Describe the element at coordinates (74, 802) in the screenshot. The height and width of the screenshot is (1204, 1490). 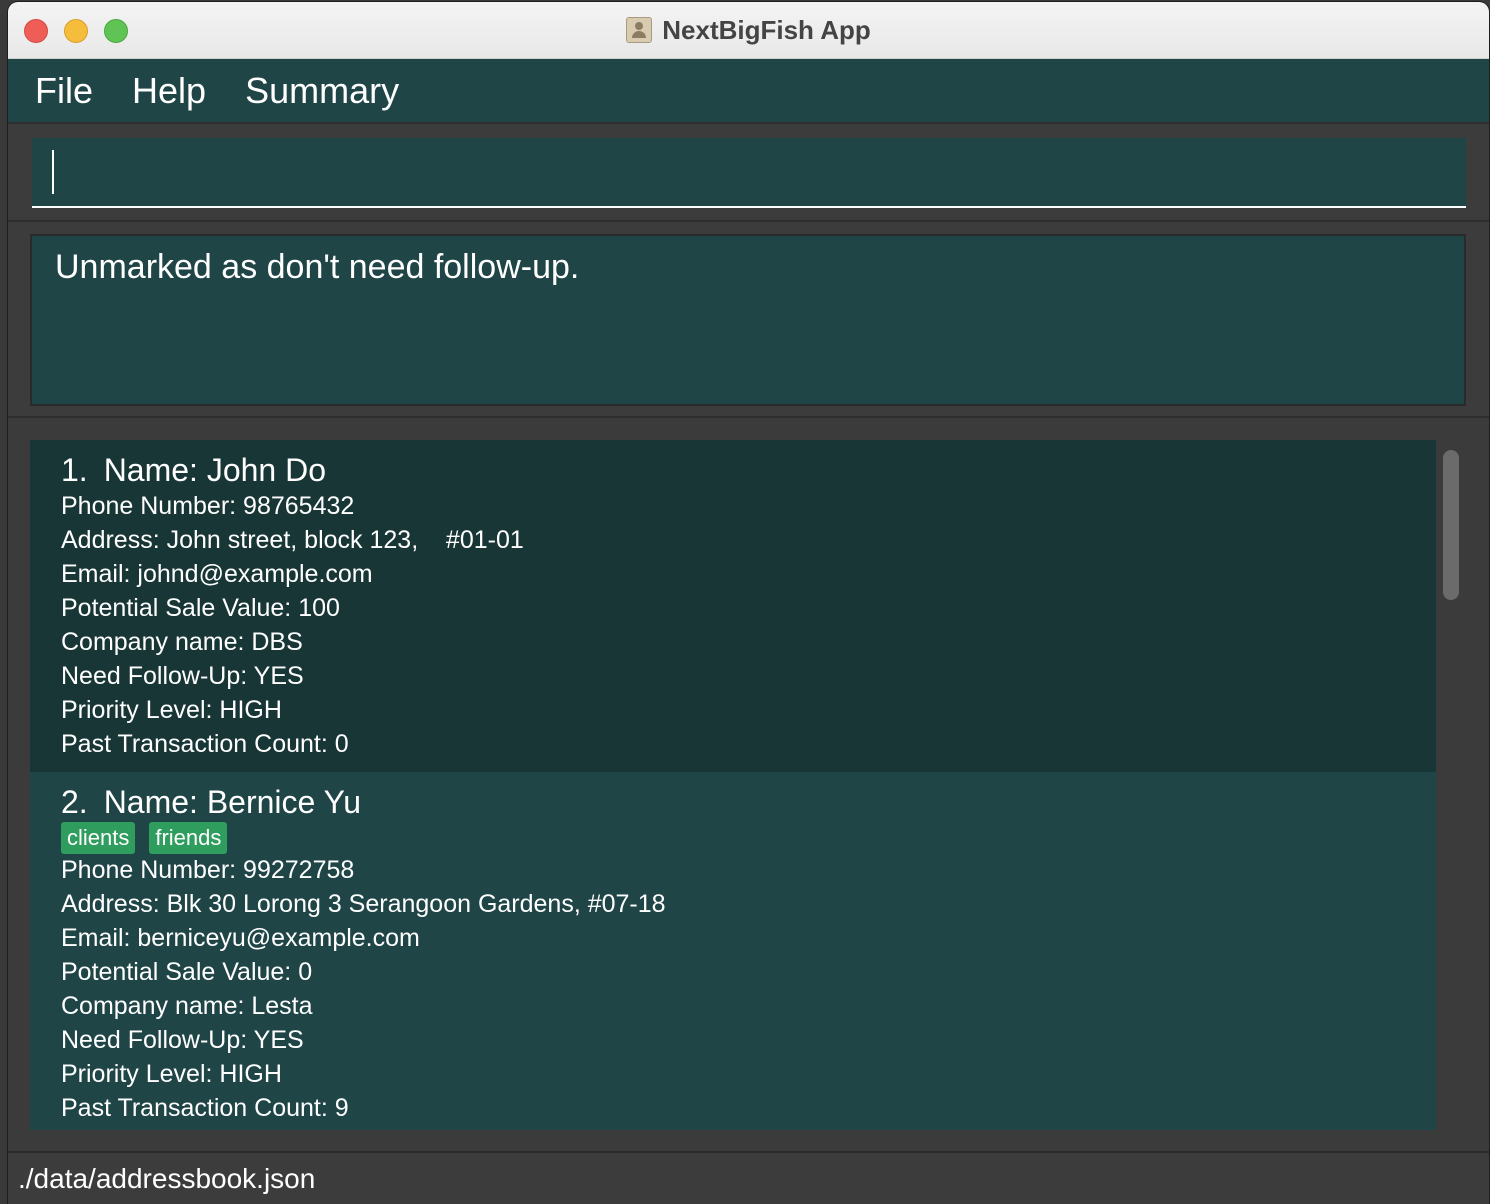
I see `person-index: 2.` at that location.